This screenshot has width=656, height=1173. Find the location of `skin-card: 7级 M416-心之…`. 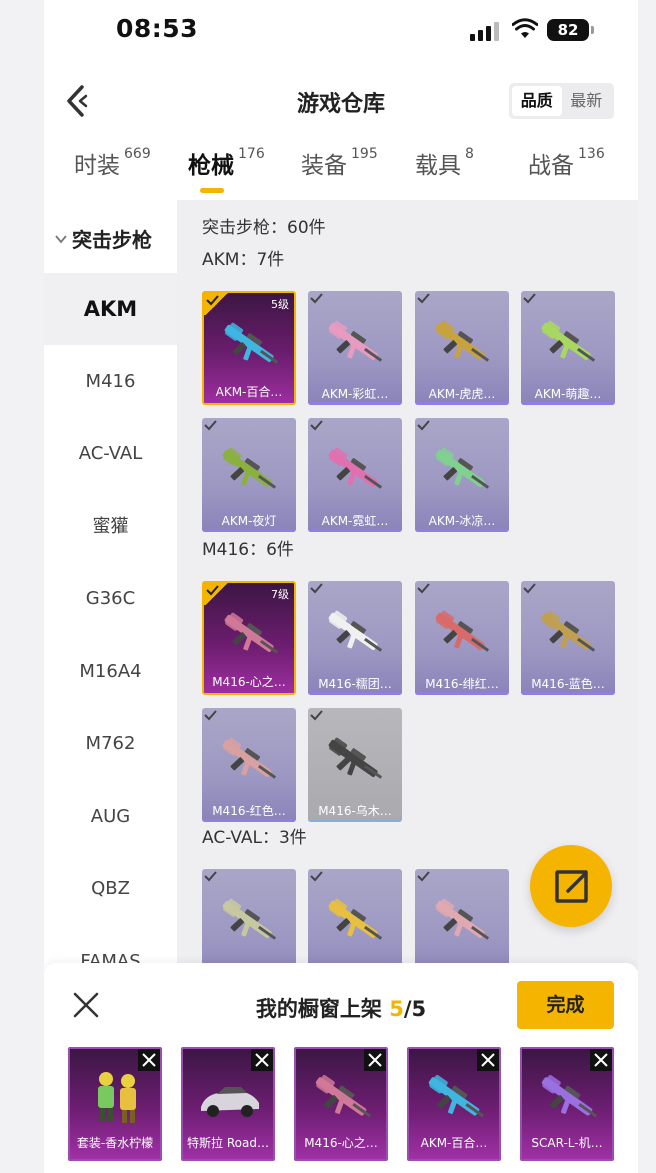

skin-card: 7级 M416-心之… is located at coordinates (249, 638).